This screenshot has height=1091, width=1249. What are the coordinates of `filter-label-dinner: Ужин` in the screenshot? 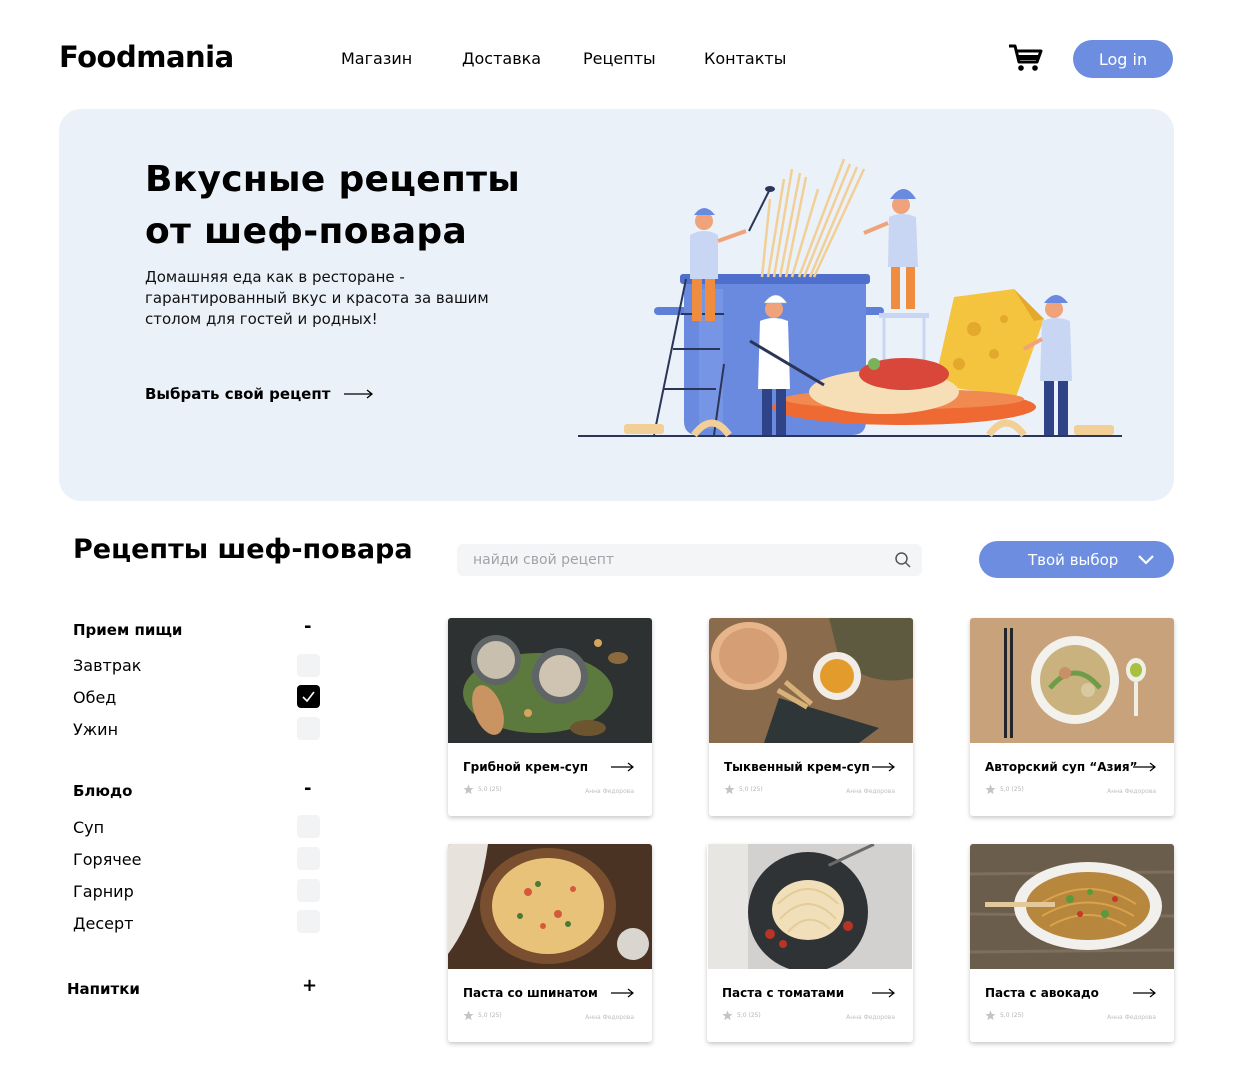 It's located at (96, 729).